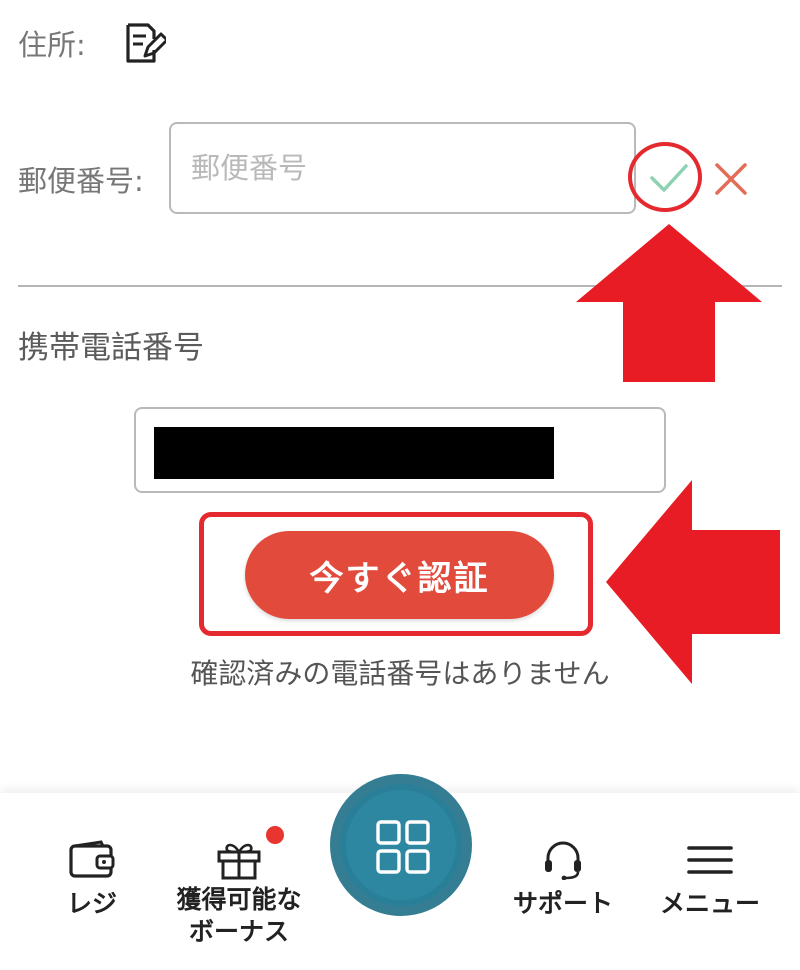  Describe the element at coordinates (143, 43) in the screenshot. I see `edit-icon` at that location.